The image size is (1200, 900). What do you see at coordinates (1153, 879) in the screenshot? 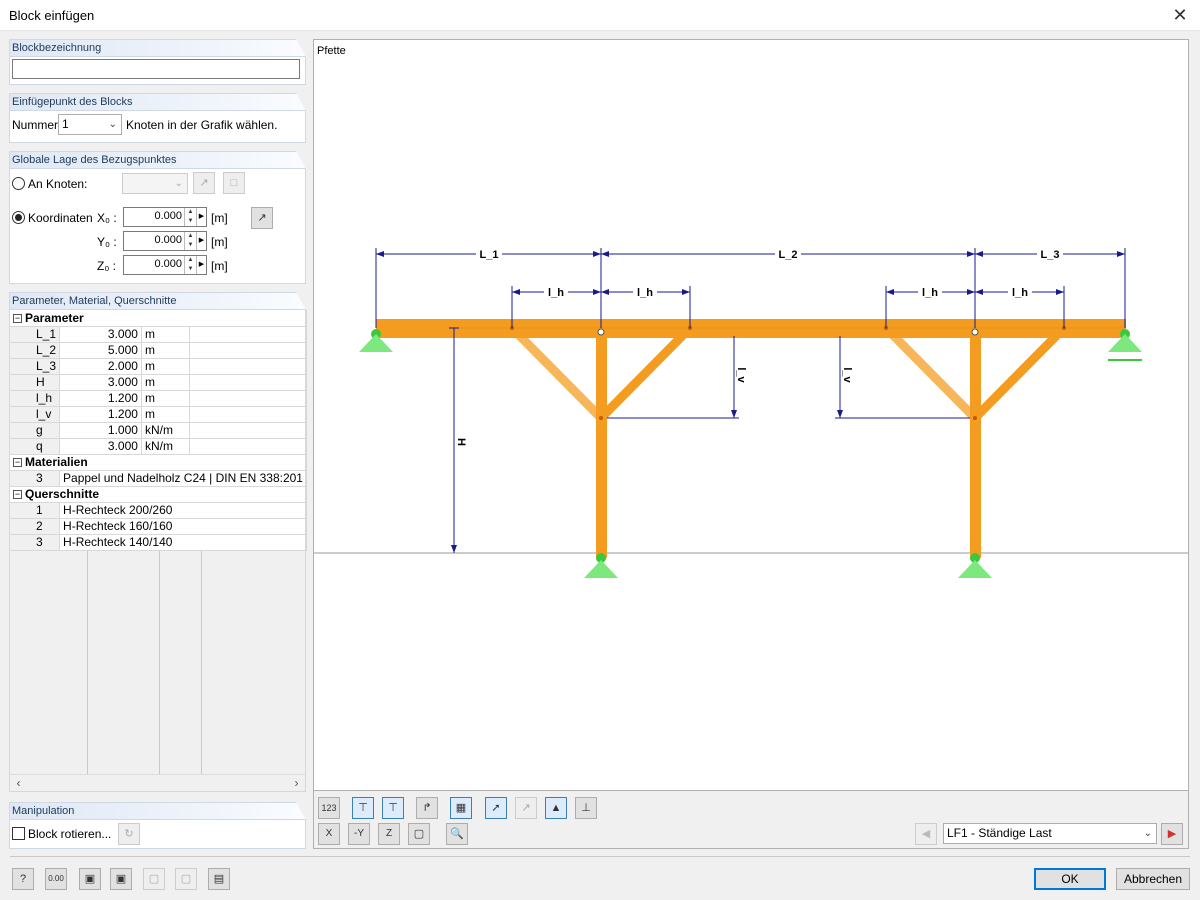
I see `cancel-button: Abbrechen` at bounding box center [1153, 879].